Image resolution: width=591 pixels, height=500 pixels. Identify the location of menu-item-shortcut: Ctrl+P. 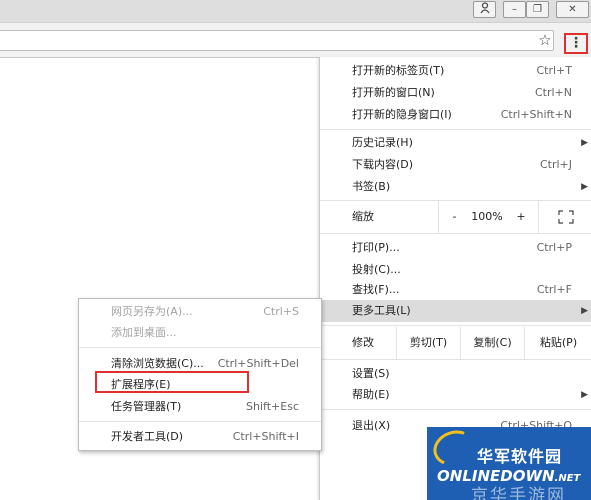
(554, 247).